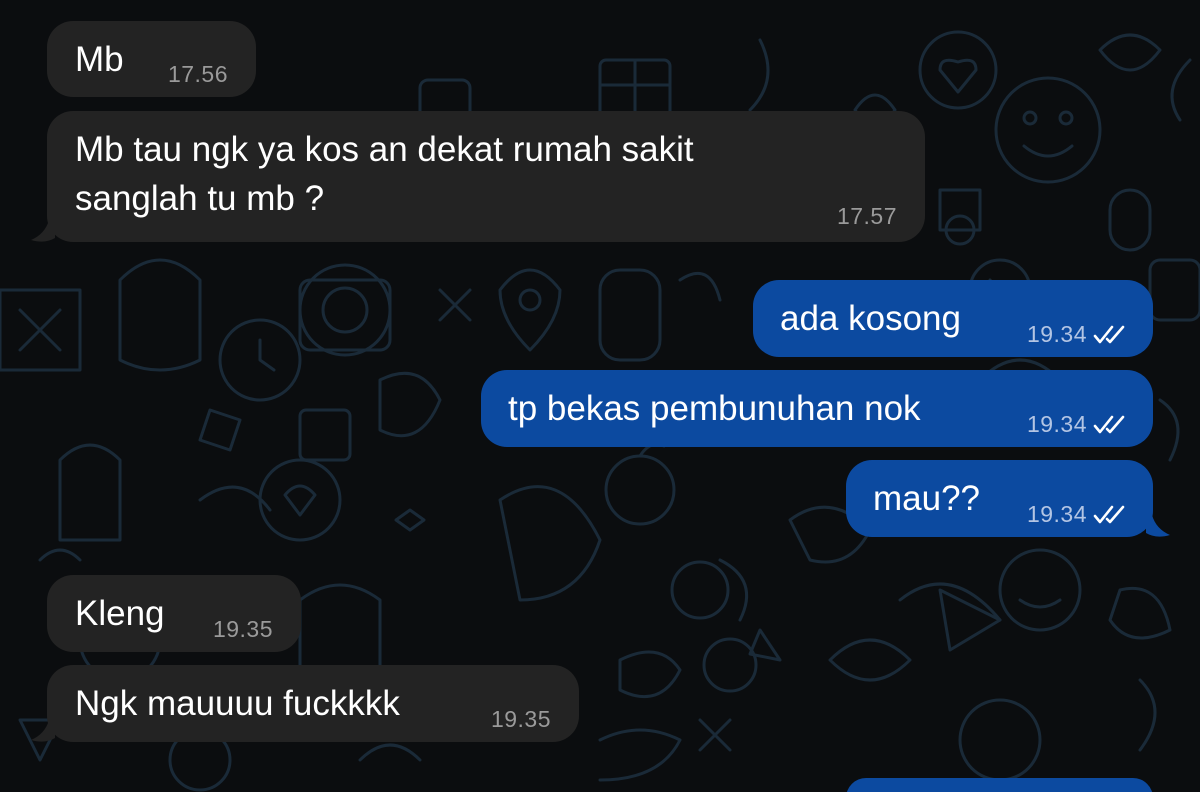 Image resolution: width=1200 pixels, height=792 pixels. I want to click on outgoing-message-bubble-partial, so click(999, 785).